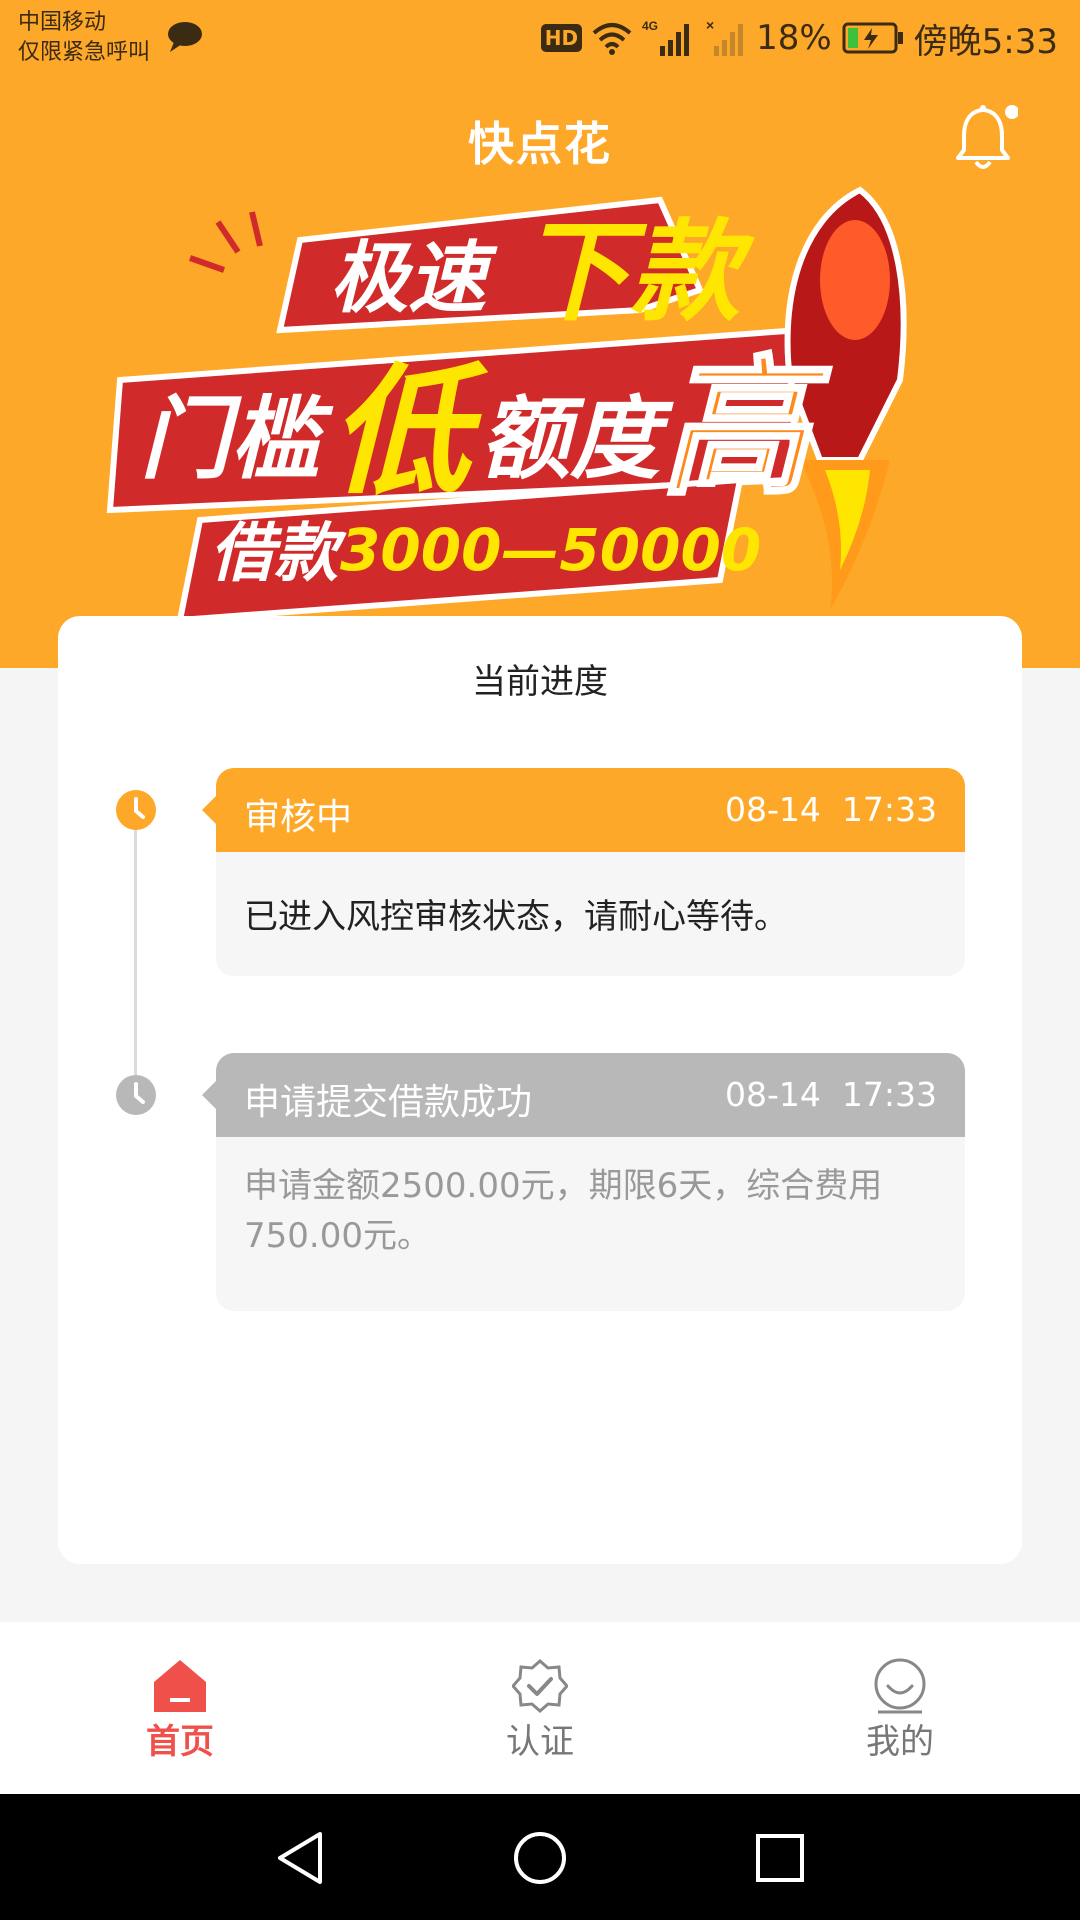  Describe the element at coordinates (540, 682) in the screenshot. I see `progress-title: 当前进度` at that location.